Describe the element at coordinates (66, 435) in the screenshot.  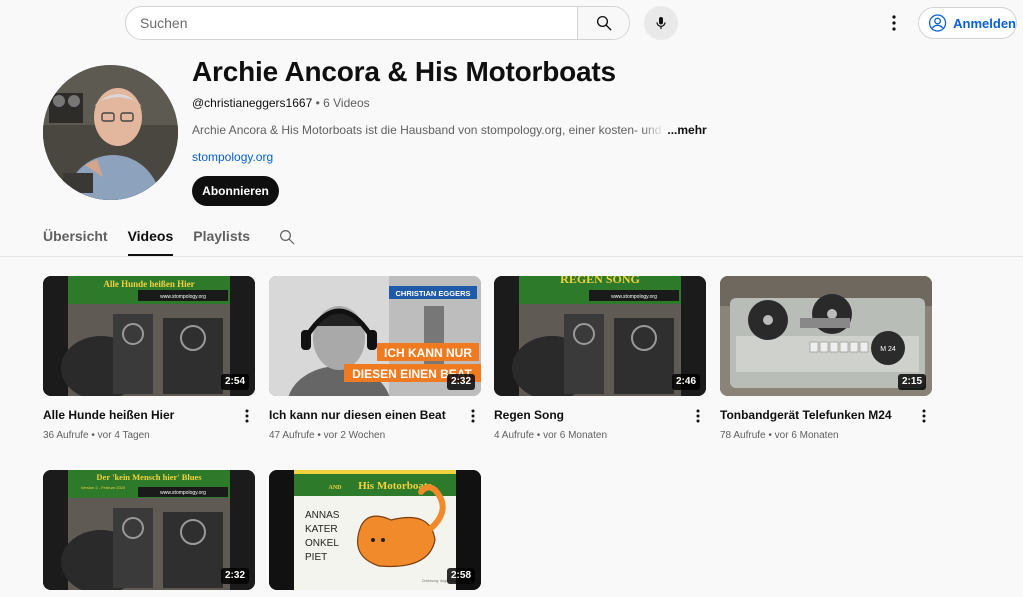
I see `video-views: 36 Aufrufe` at that location.